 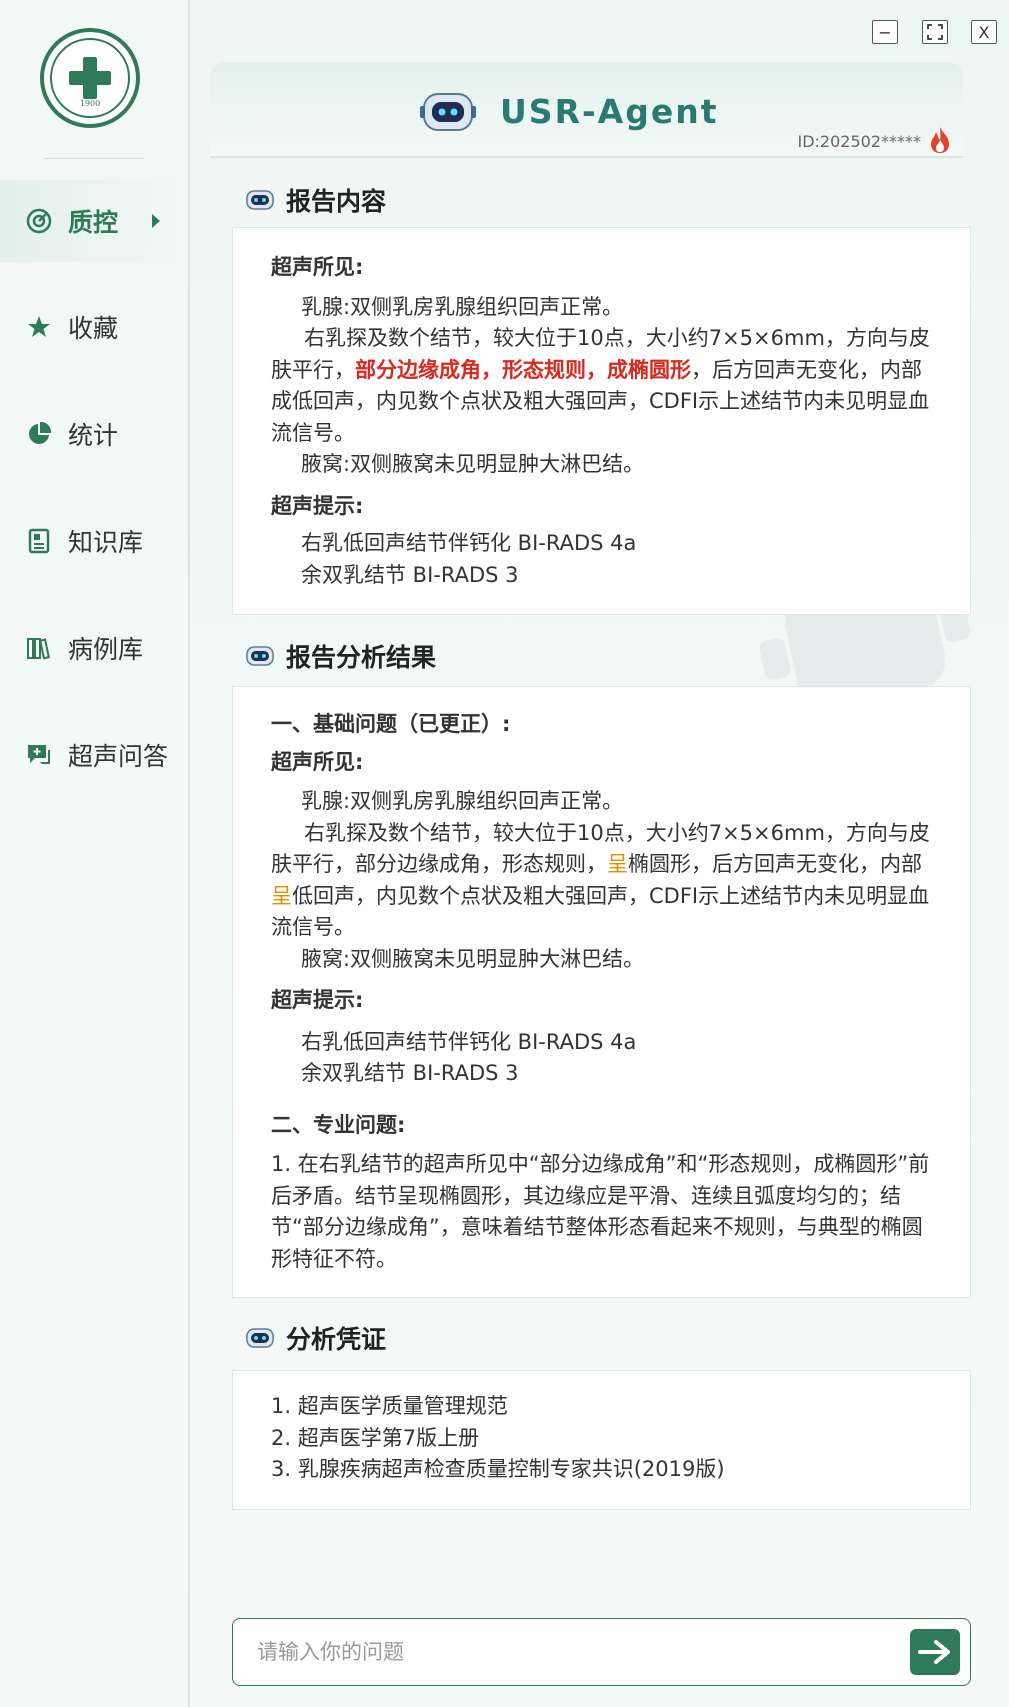 I want to click on header: USR-Agent ID:202502*****, so click(x=586, y=110).